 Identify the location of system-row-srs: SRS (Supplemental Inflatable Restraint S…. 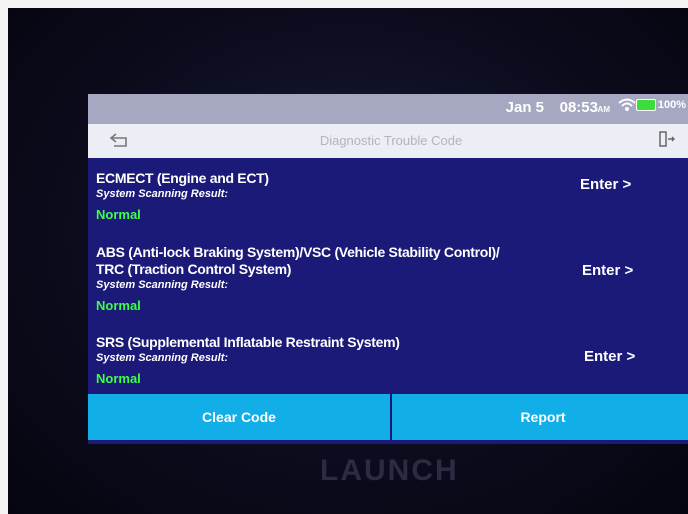
(391, 360).